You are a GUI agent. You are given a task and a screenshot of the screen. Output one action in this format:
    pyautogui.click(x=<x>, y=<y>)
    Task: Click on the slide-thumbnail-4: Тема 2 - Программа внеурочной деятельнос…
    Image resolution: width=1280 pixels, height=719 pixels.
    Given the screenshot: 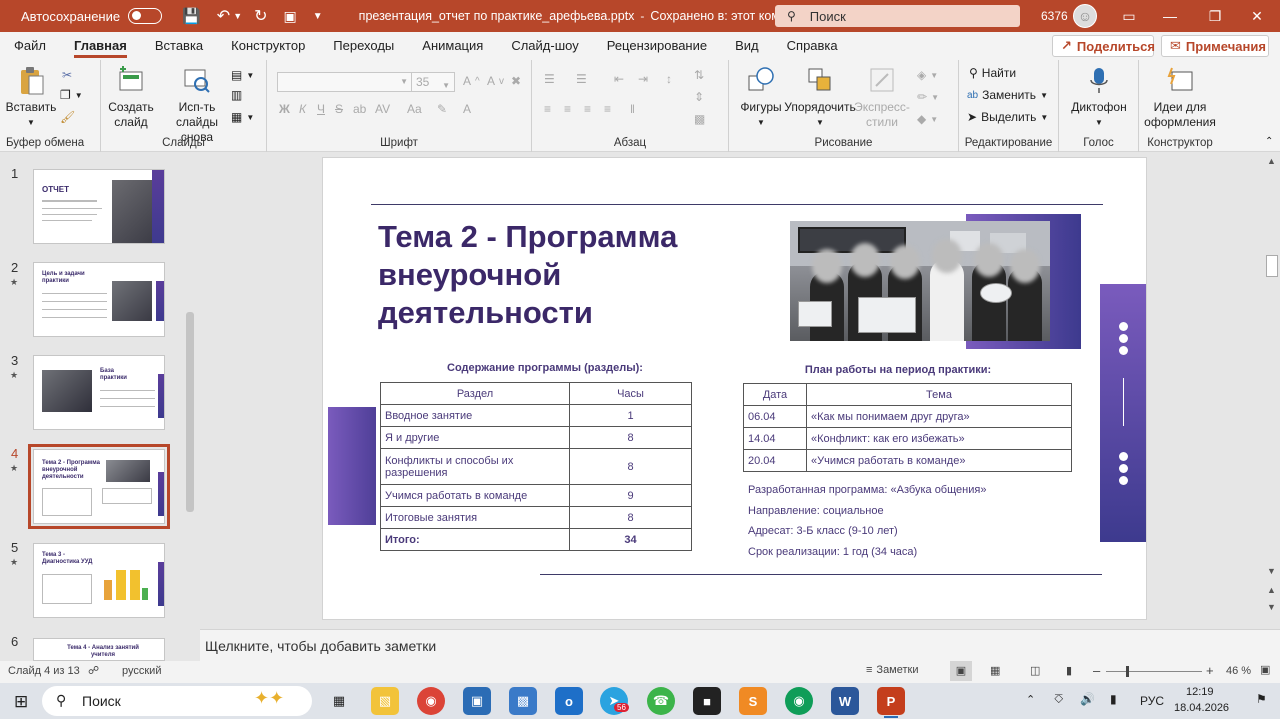 What is the action you would take?
    pyautogui.click(x=99, y=486)
    